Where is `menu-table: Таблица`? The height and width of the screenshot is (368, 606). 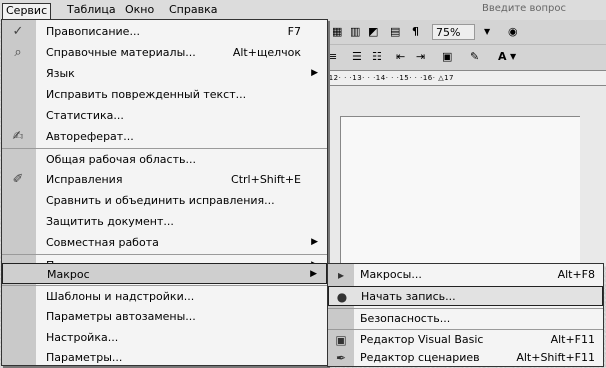
menu-table: Таблица is located at coordinates (91, 11).